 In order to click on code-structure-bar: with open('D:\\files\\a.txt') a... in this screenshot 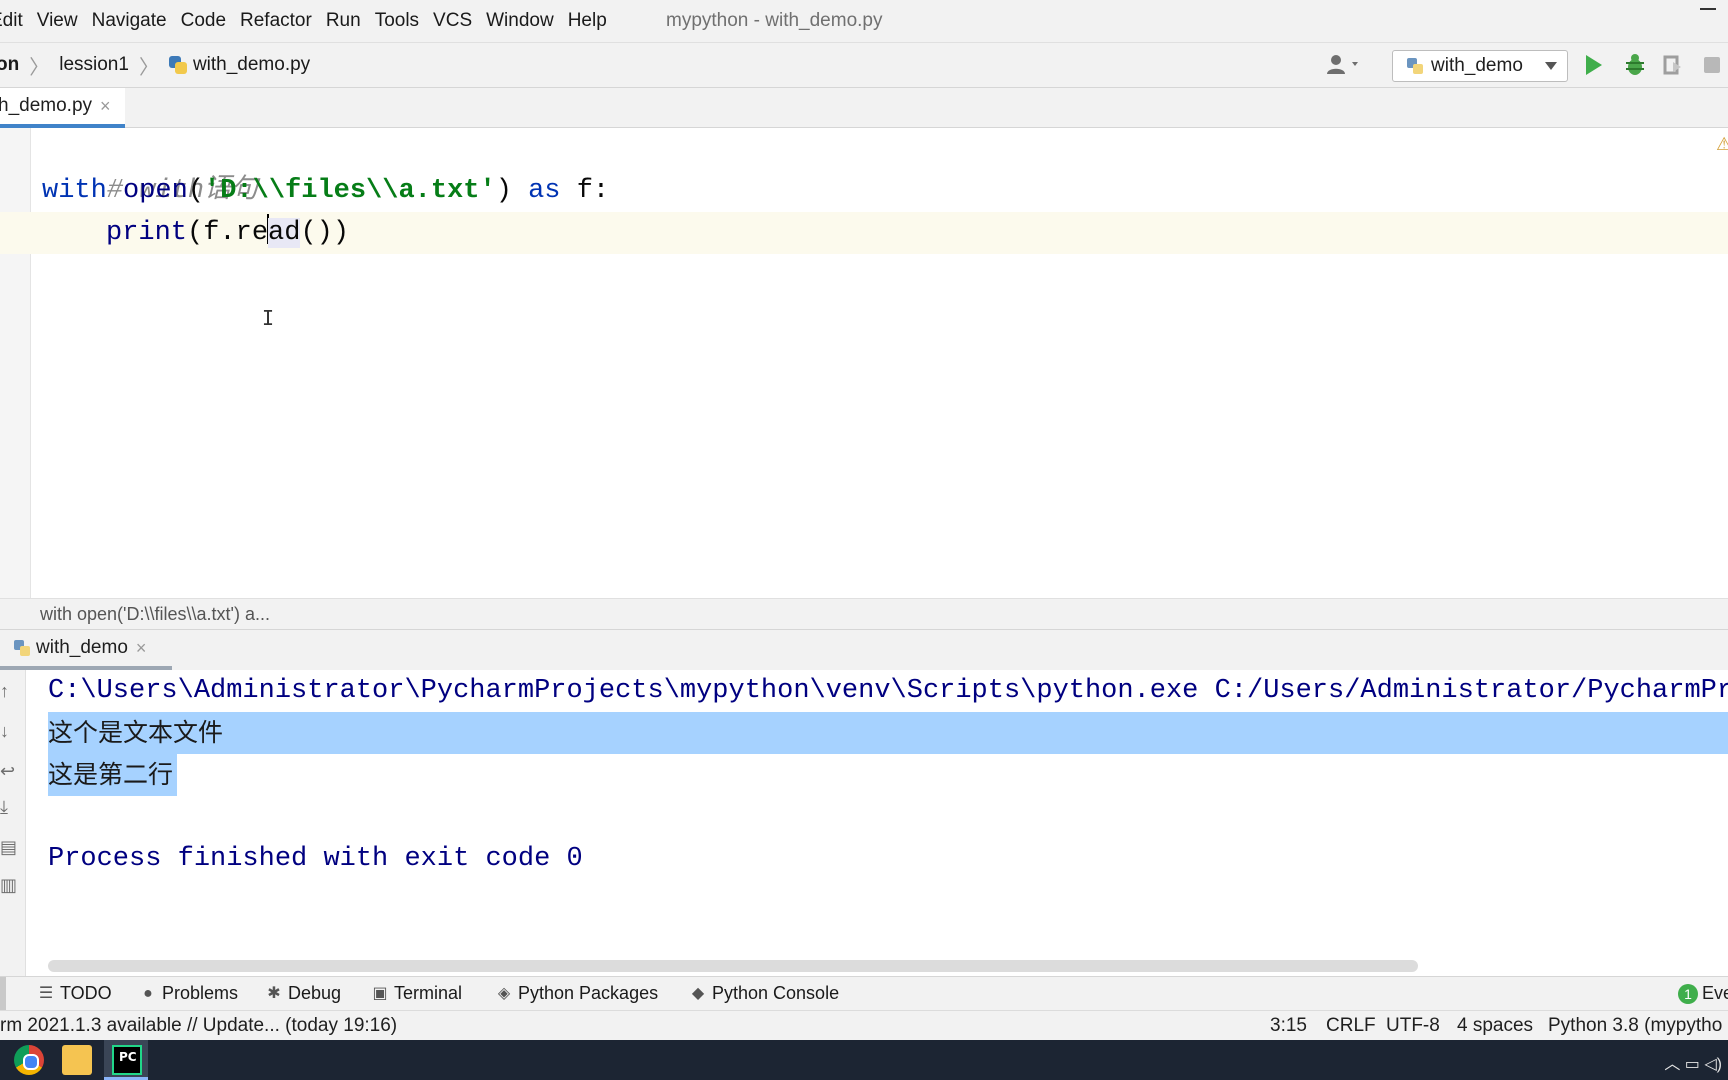, I will do `click(864, 614)`.